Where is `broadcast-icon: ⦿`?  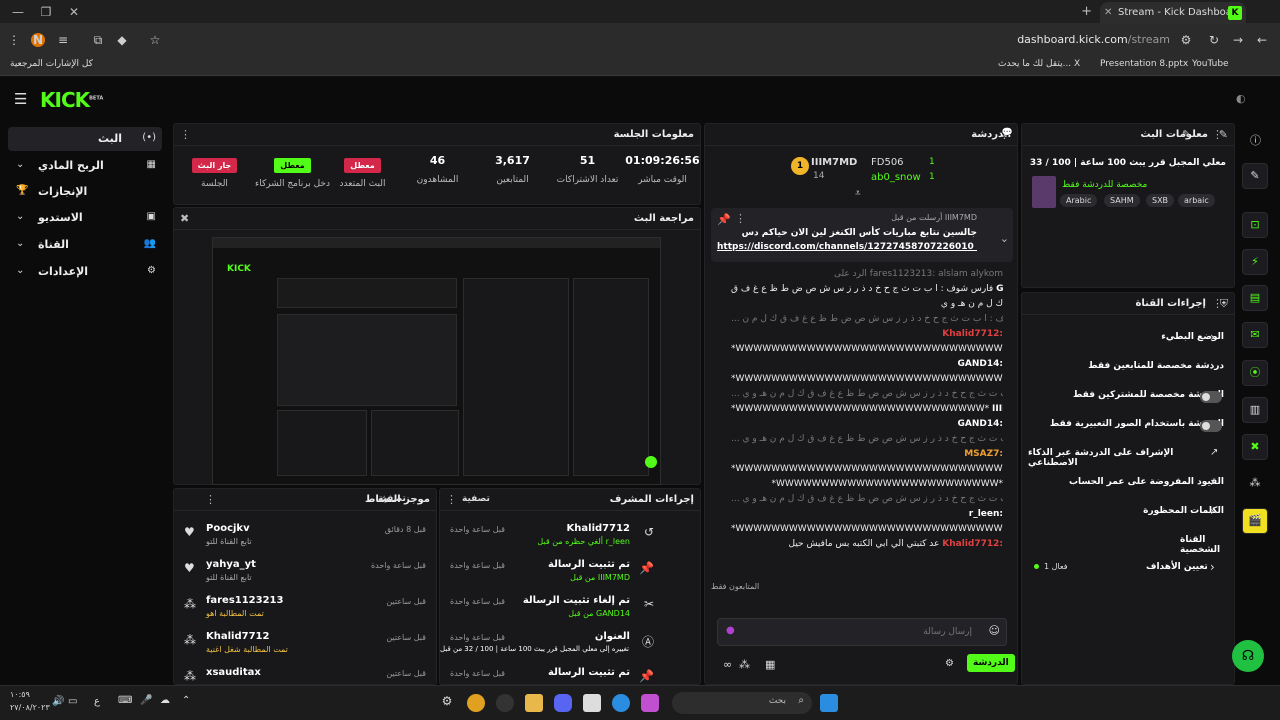
broadcast-icon: ⦿ is located at coordinates (1255, 373).